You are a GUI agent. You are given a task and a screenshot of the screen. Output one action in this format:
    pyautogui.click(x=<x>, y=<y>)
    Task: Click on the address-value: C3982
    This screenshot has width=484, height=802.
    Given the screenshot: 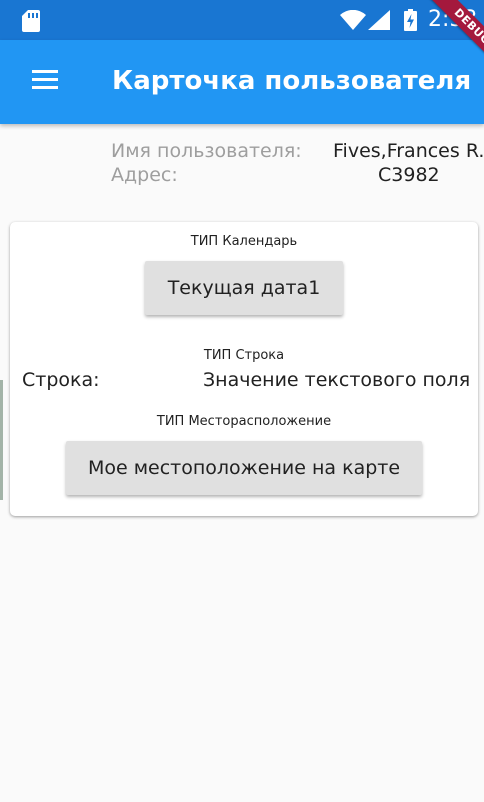 What is the action you would take?
    pyautogui.click(x=409, y=175)
    